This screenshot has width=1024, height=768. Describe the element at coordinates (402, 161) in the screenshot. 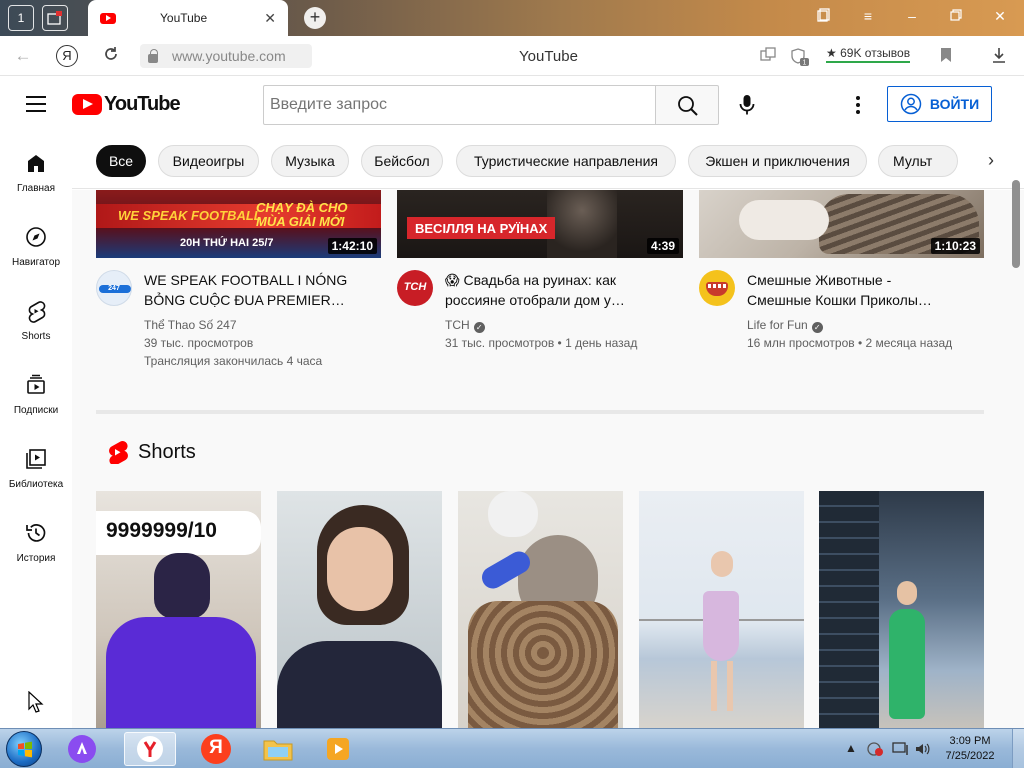

I see `chip-baseball: Бейсбол` at that location.